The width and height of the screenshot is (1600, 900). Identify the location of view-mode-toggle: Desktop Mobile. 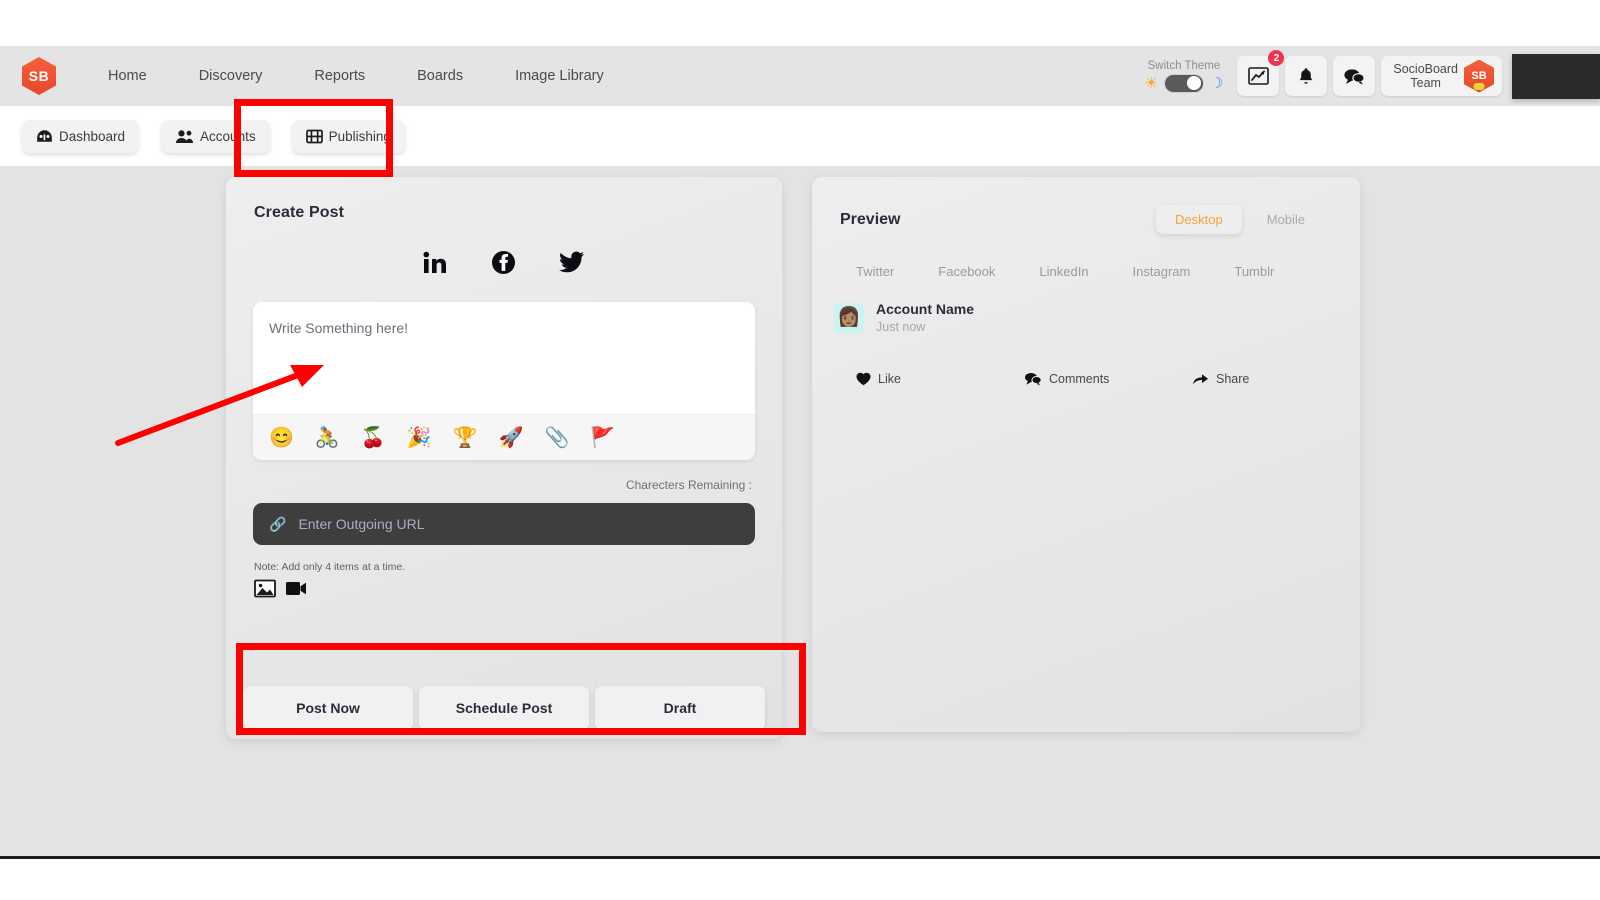
(1240, 219).